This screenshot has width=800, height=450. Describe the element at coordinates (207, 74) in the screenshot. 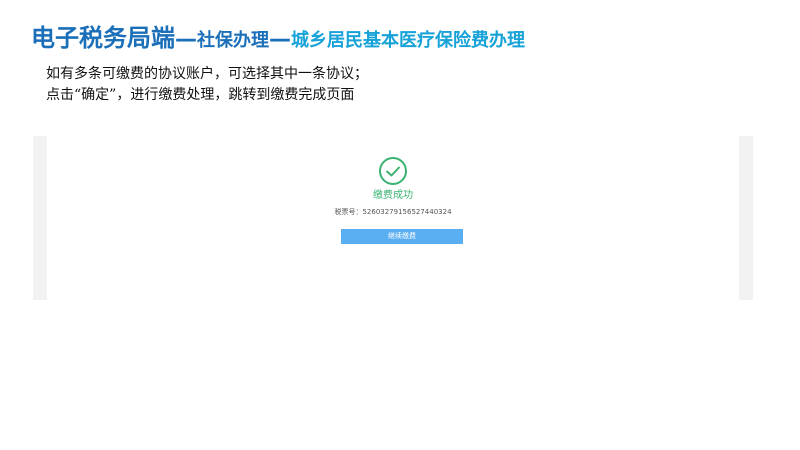

I see `instruction-line: 如有多条可缴费的协议账户，可选择其中一条协议；` at that location.